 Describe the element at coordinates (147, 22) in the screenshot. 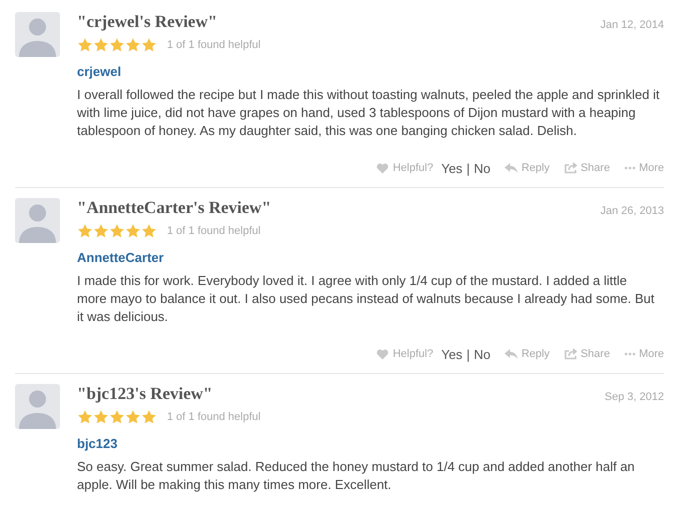

I see `review-title: "crjewel's Review"` at that location.